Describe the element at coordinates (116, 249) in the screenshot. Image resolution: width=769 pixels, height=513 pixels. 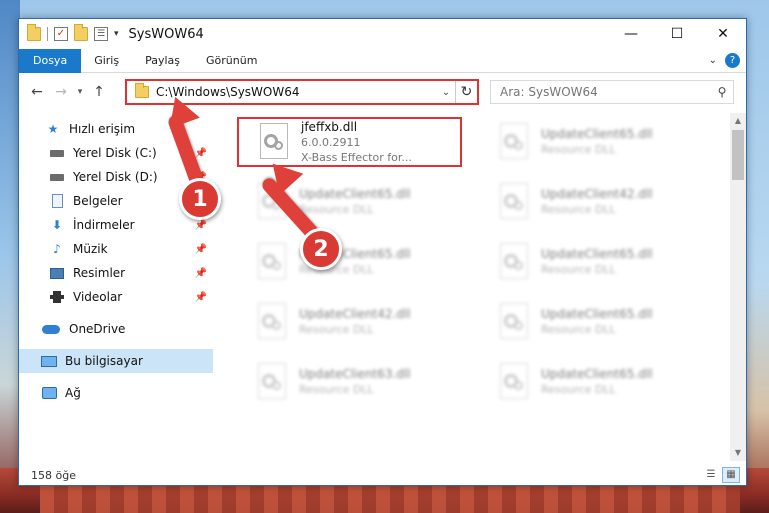
I see `sidebar-item-music: ♪ Müzik 📌` at that location.